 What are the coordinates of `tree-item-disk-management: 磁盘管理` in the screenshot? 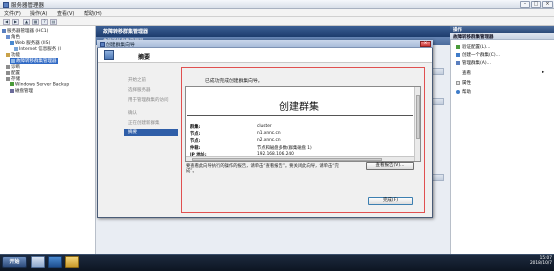 It's located at (21, 91).